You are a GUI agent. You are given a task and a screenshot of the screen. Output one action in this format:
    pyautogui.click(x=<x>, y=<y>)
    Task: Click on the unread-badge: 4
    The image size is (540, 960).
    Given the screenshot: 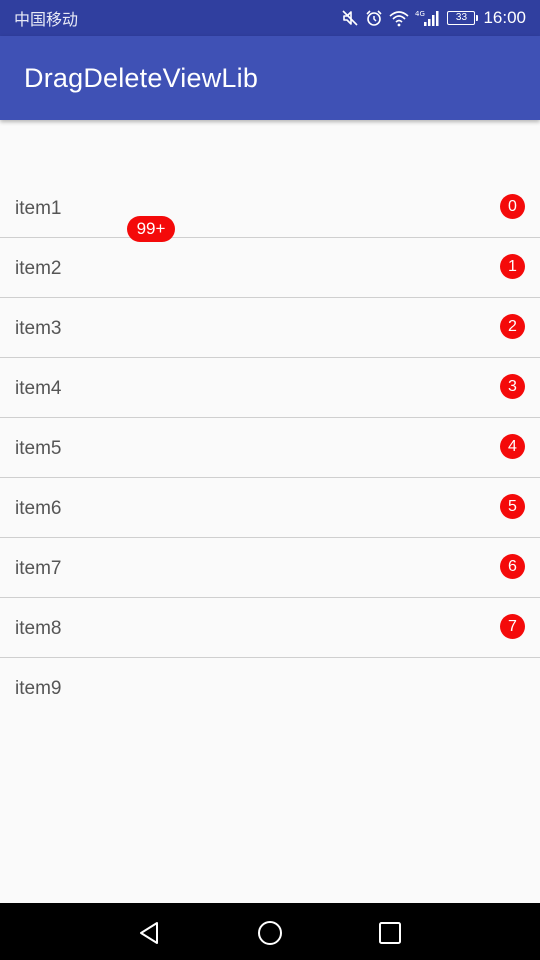 What is the action you would take?
    pyautogui.click(x=512, y=446)
    